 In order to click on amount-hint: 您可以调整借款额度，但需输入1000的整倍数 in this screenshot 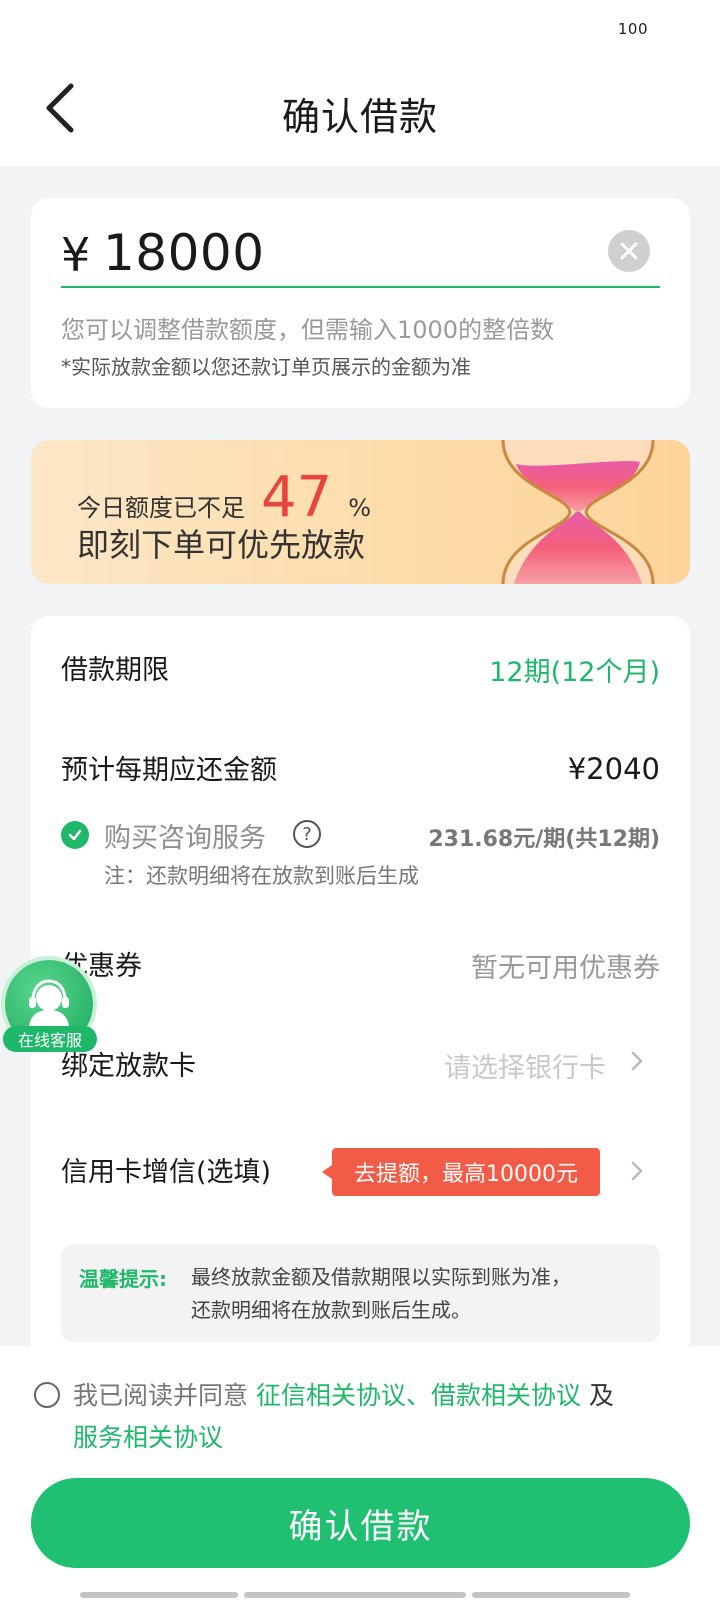, I will do `click(308, 330)`.